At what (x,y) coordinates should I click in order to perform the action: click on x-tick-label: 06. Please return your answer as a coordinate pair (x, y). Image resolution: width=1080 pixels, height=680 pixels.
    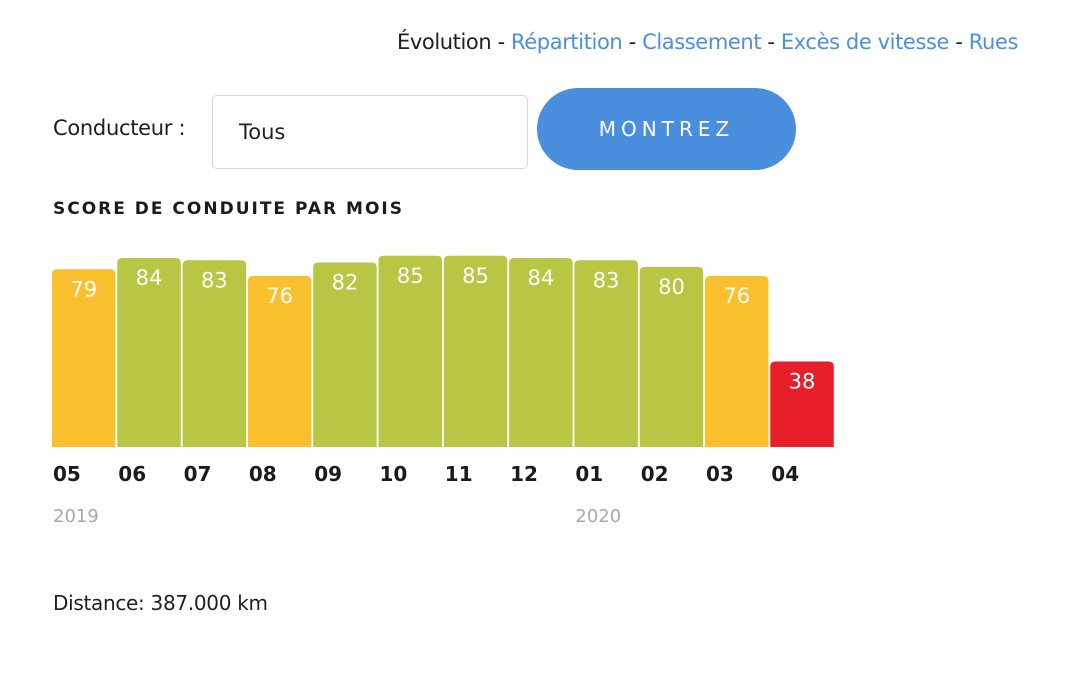
    Looking at the image, I should click on (132, 474).